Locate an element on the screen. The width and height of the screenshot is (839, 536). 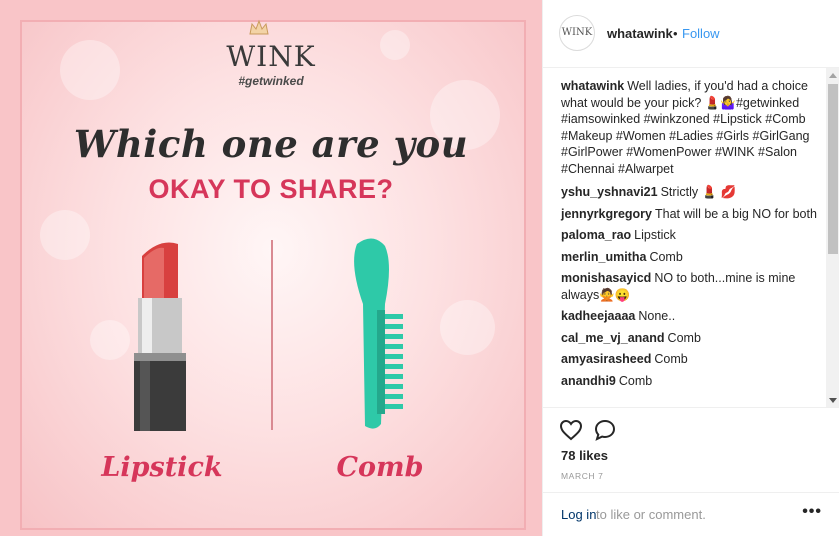
list-item: cal_me_vj_anand Comb is located at coordinates (692, 338).